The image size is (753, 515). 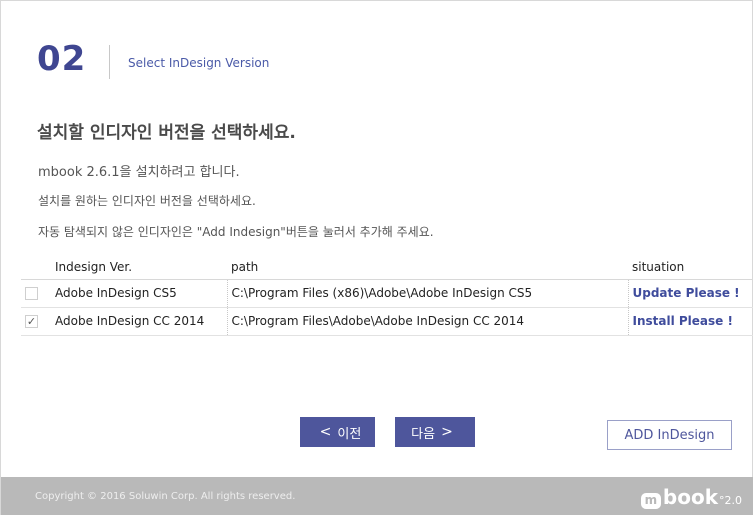 I want to click on description-line-2: 설치를 원하는 인디자인 버전을 선택하세요., so click(x=147, y=201).